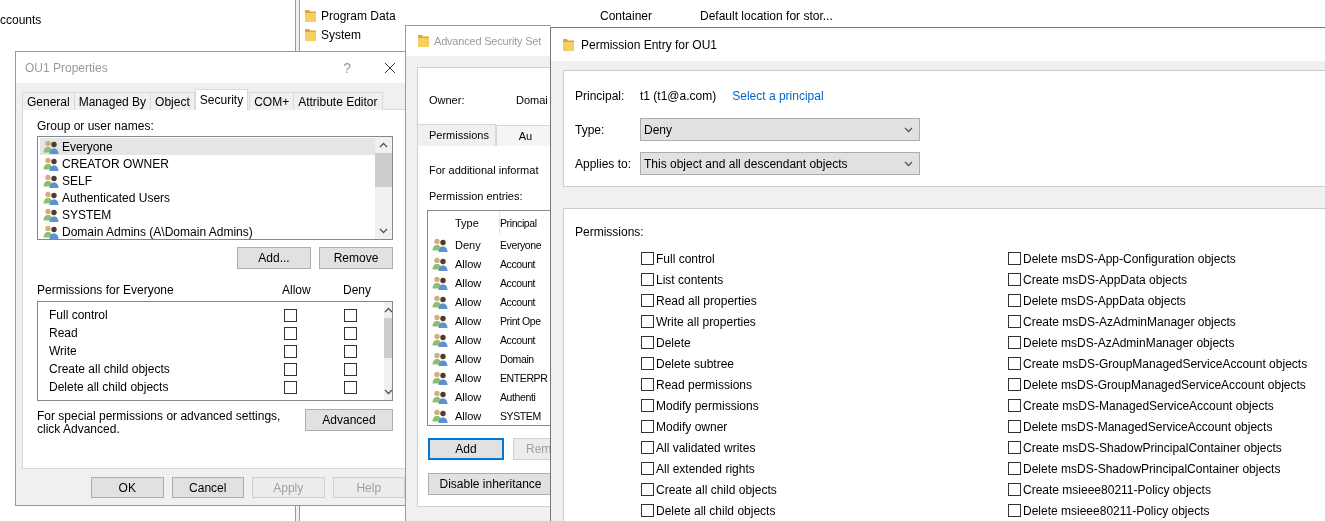  I want to click on list-row: Allow Domain, so click(489, 358).